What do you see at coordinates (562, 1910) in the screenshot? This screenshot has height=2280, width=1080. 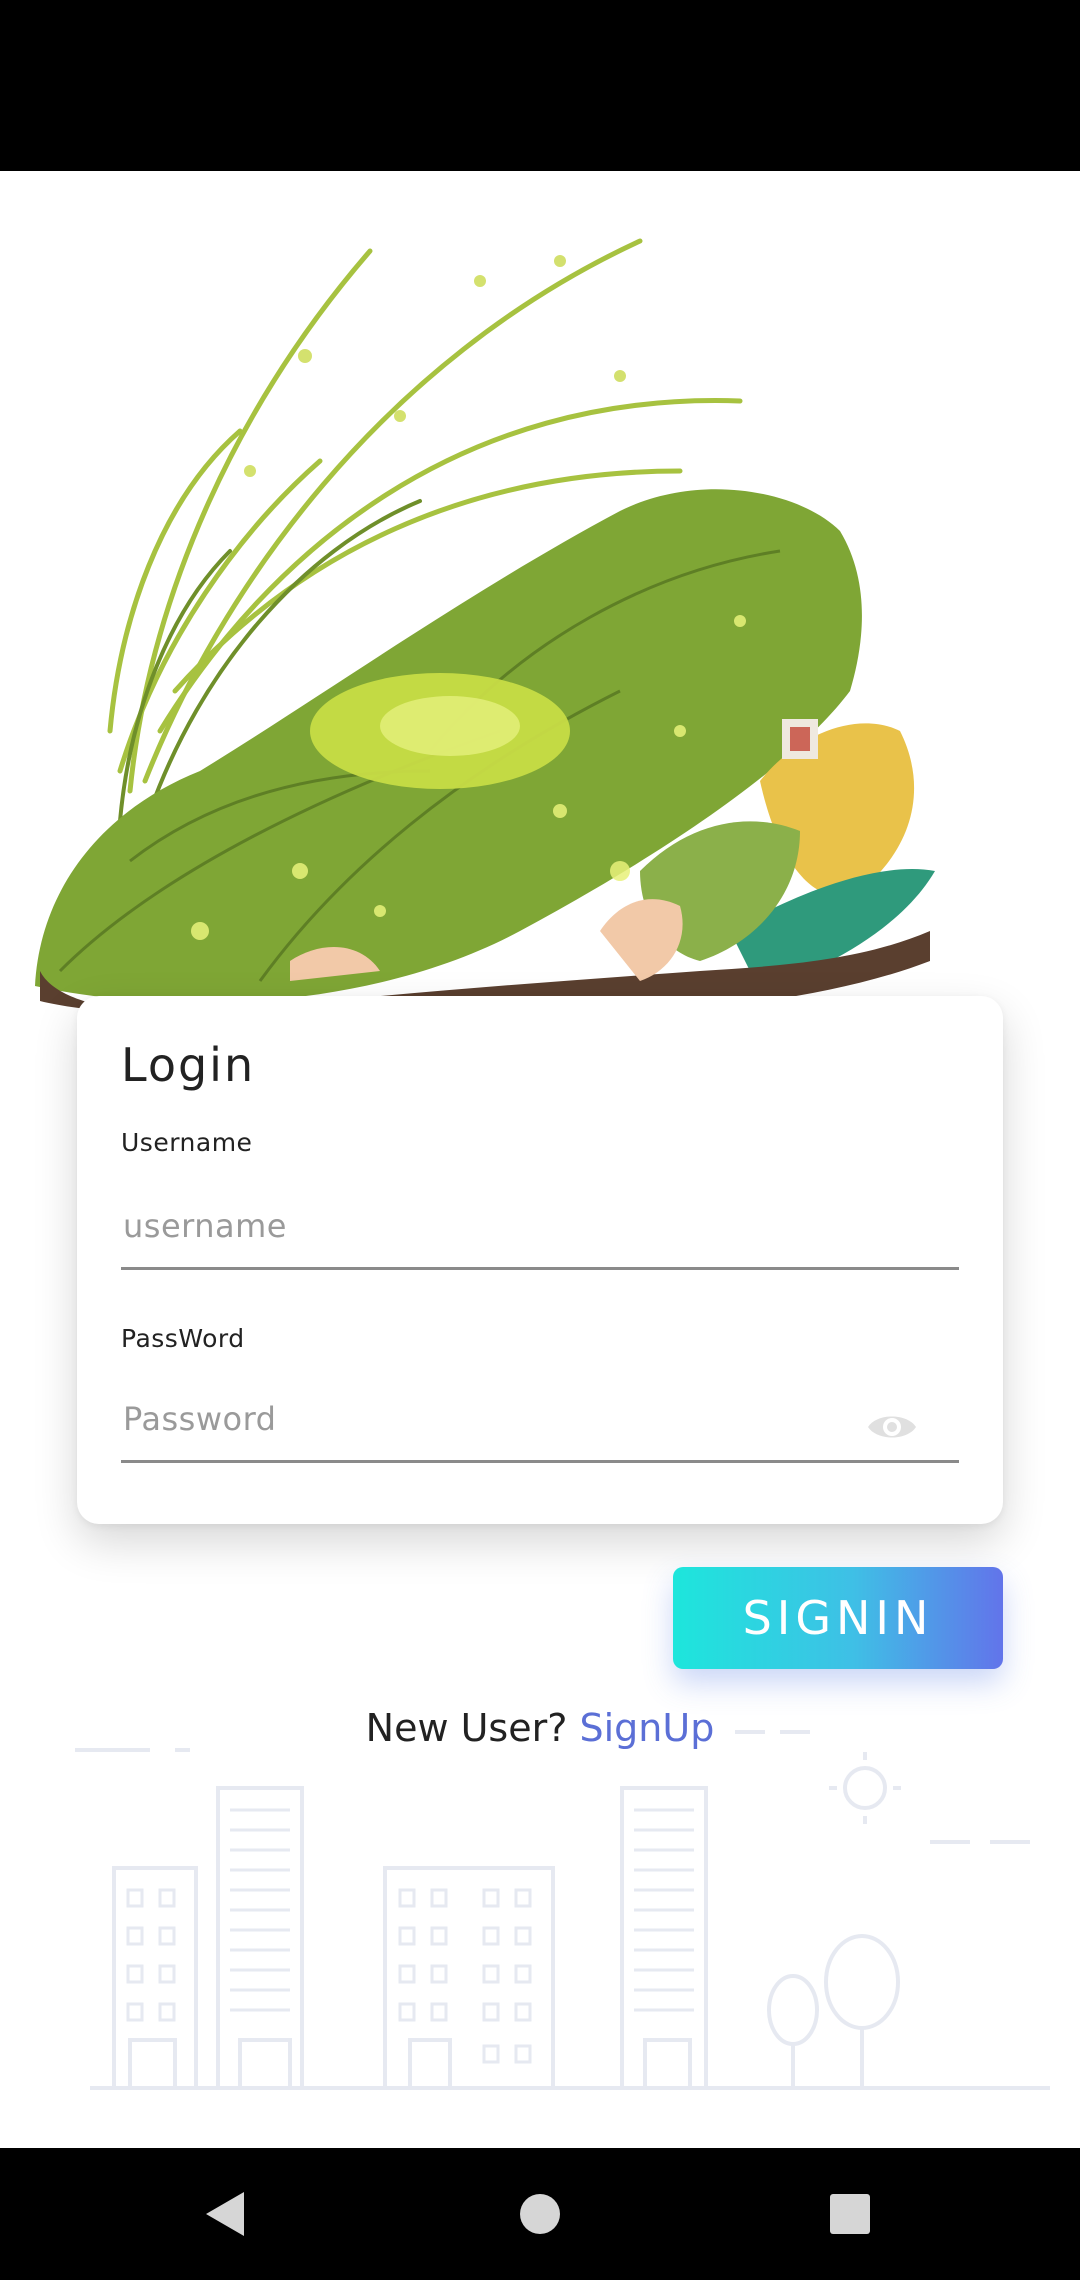 I see `city-skyline-illustration` at bounding box center [562, 1910].